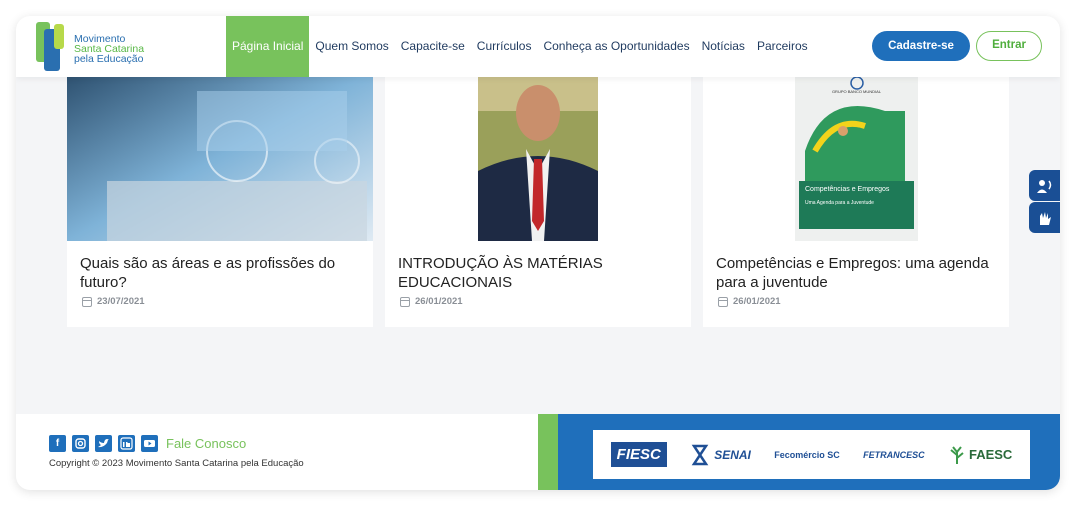 This screenshot has width=1076, height=506. What do you see at coordinates (57, 443) in the screenshot?
I see `facebook-icon: f` at bounding box center [57, 443].